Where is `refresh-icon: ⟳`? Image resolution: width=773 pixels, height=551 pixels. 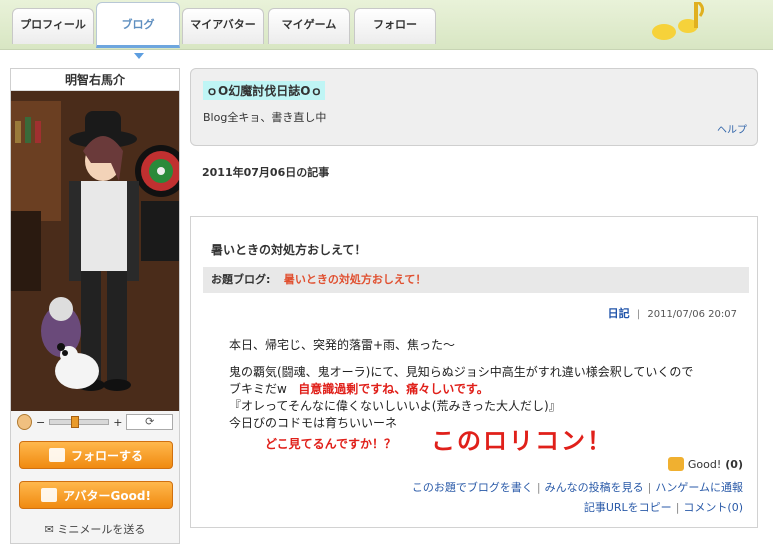
refresh-icon: ⟳ is located at coordinates (149, 422).